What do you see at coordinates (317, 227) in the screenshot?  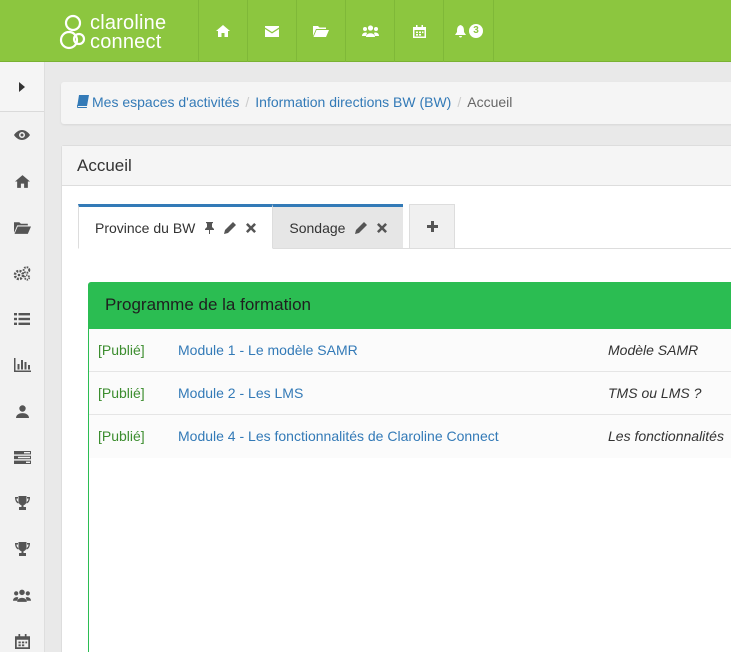 I see `tab-label: Sondage` at bounding box center [317, 227].